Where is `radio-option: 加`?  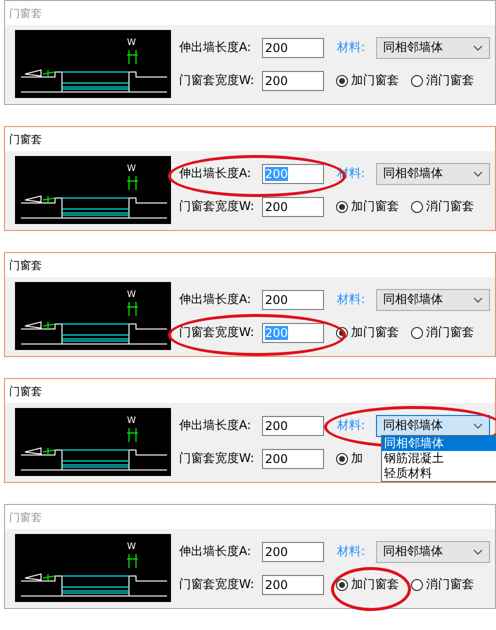 radio-option: 加 is located at coordinates (349, 458).